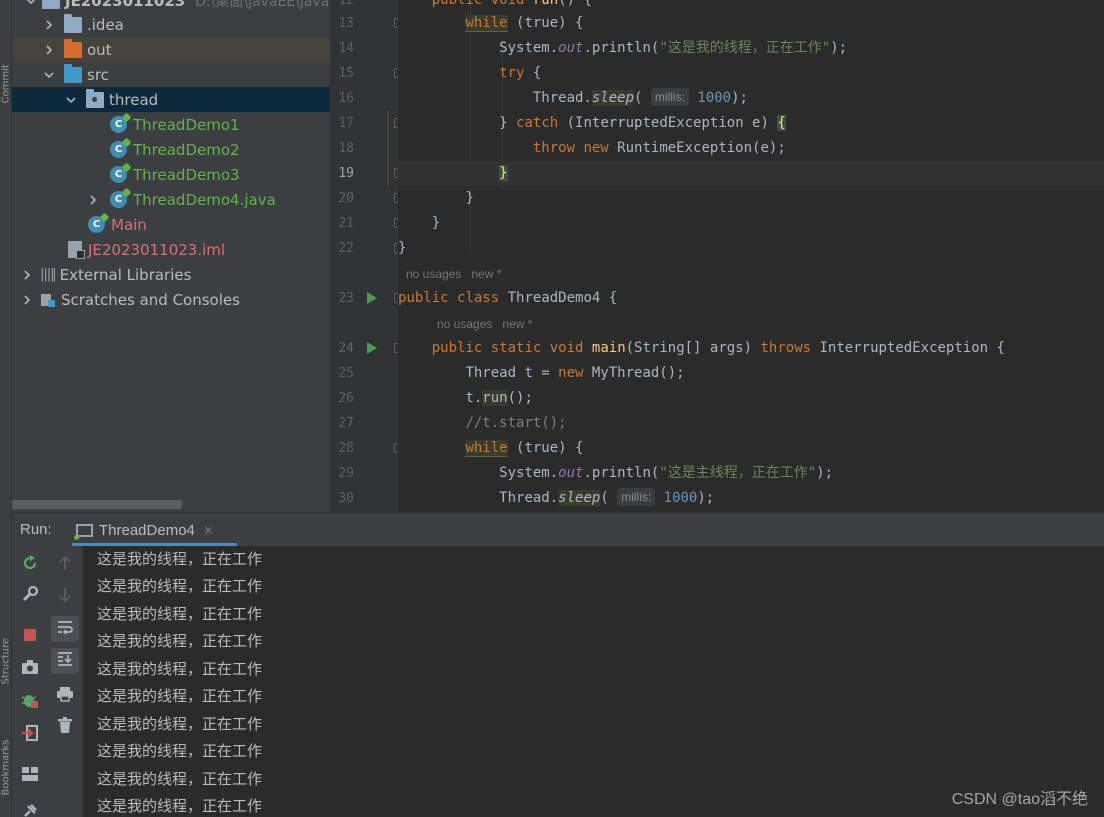  I want to click on exit-icon, so click(30, 735).